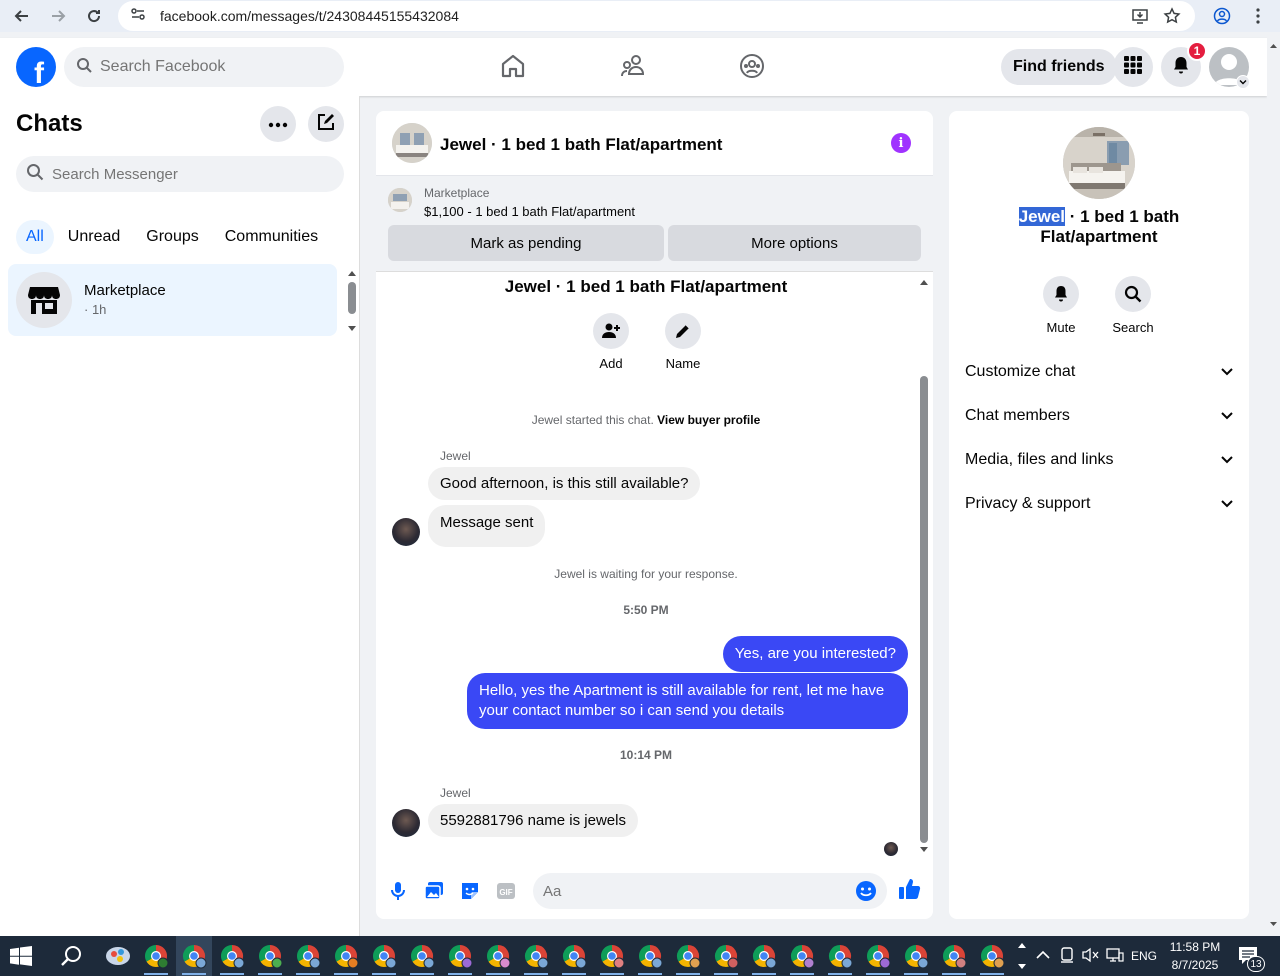 This screenshot has width=1280, height=976. Describe the element at coordinates (1061, 305) in the screenshot. I see `mute-action: Mute` at that location.